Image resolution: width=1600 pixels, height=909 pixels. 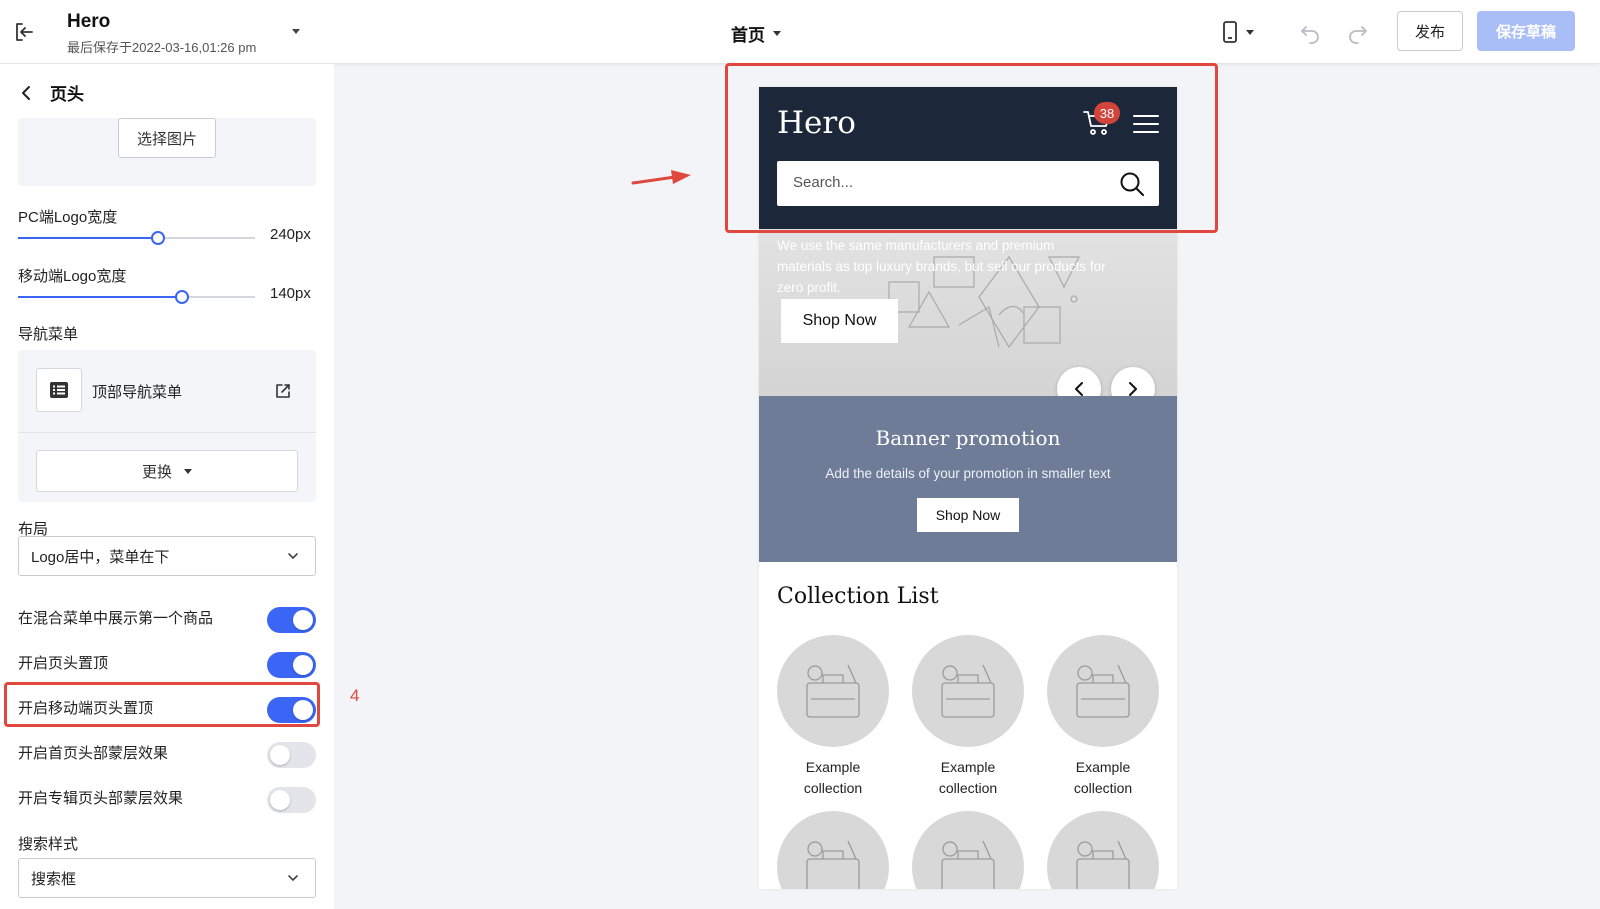 I want to click on select-image-button: 选择图片, so click(x=167, y=138).